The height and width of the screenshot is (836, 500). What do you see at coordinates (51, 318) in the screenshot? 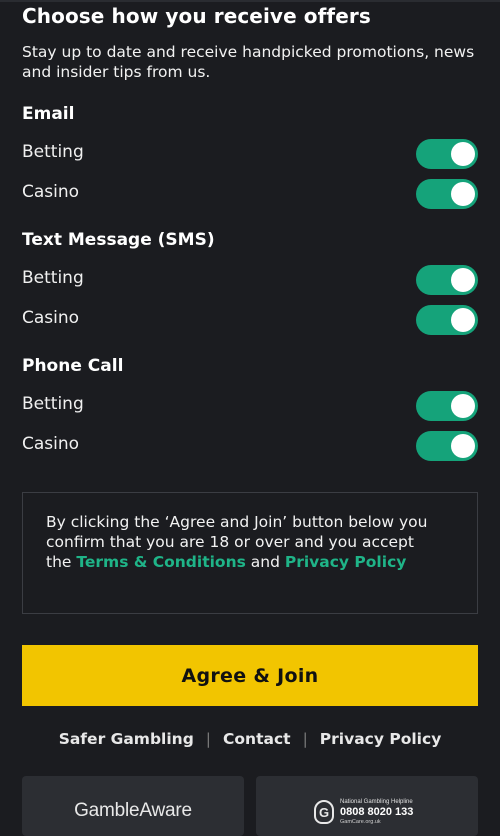
I see `sms-casino-label: Casino` at bounding box center [51, 318].